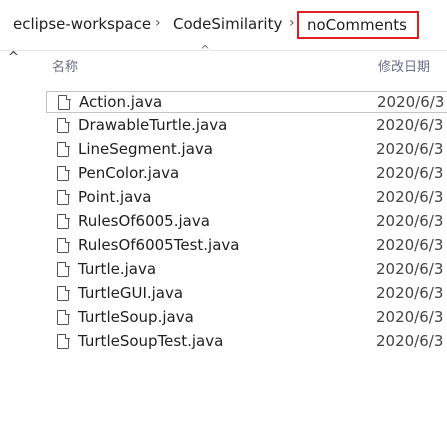  Describe the element at coordinates (205, 50) in the screenshot. I see `sort-ascending-icon: ^` at that location.